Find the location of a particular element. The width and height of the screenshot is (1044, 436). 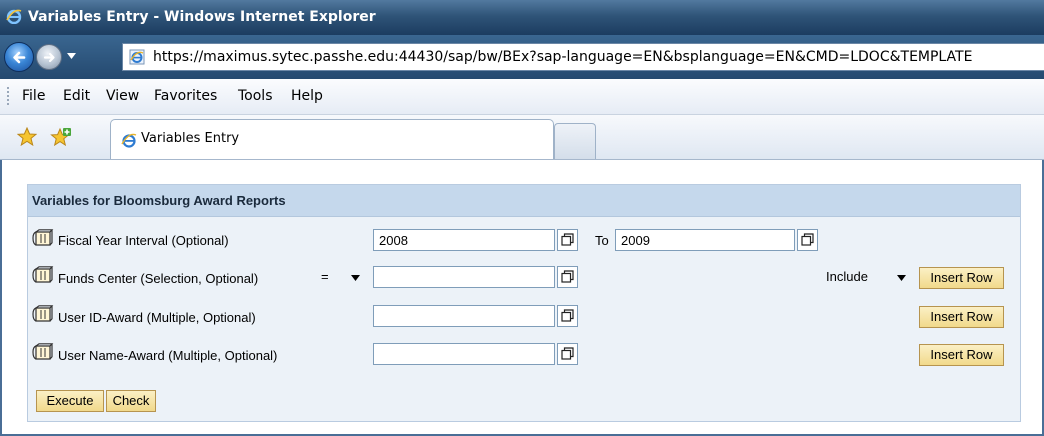

back-arrow-icon is located at coordinates (19, 57).